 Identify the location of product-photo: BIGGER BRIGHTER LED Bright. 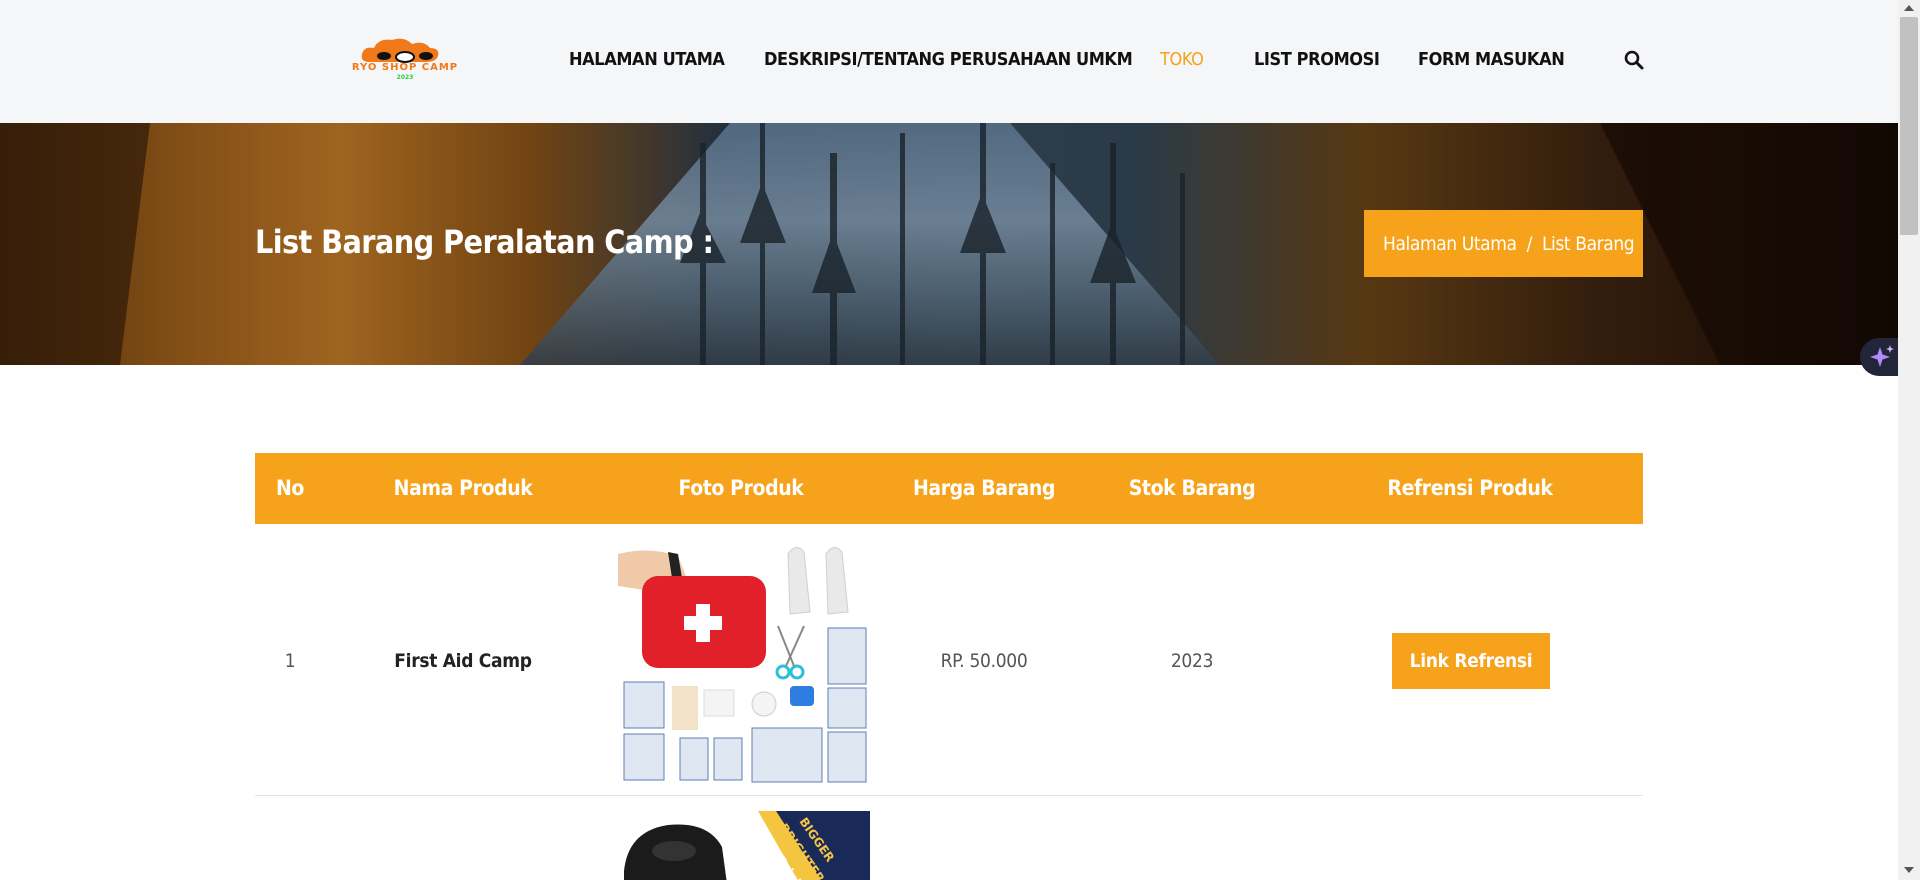
(744, 845).